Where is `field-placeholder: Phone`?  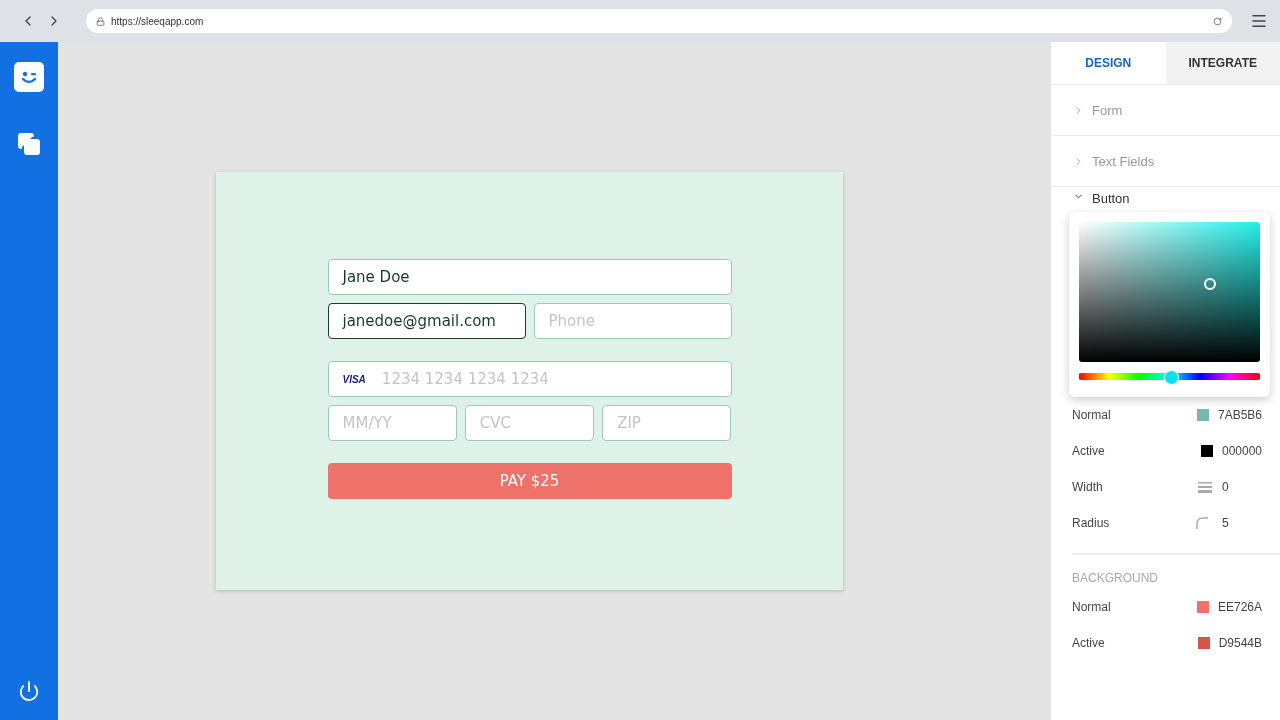 field-placeholder: Phone is located at coordinates (571, 321).